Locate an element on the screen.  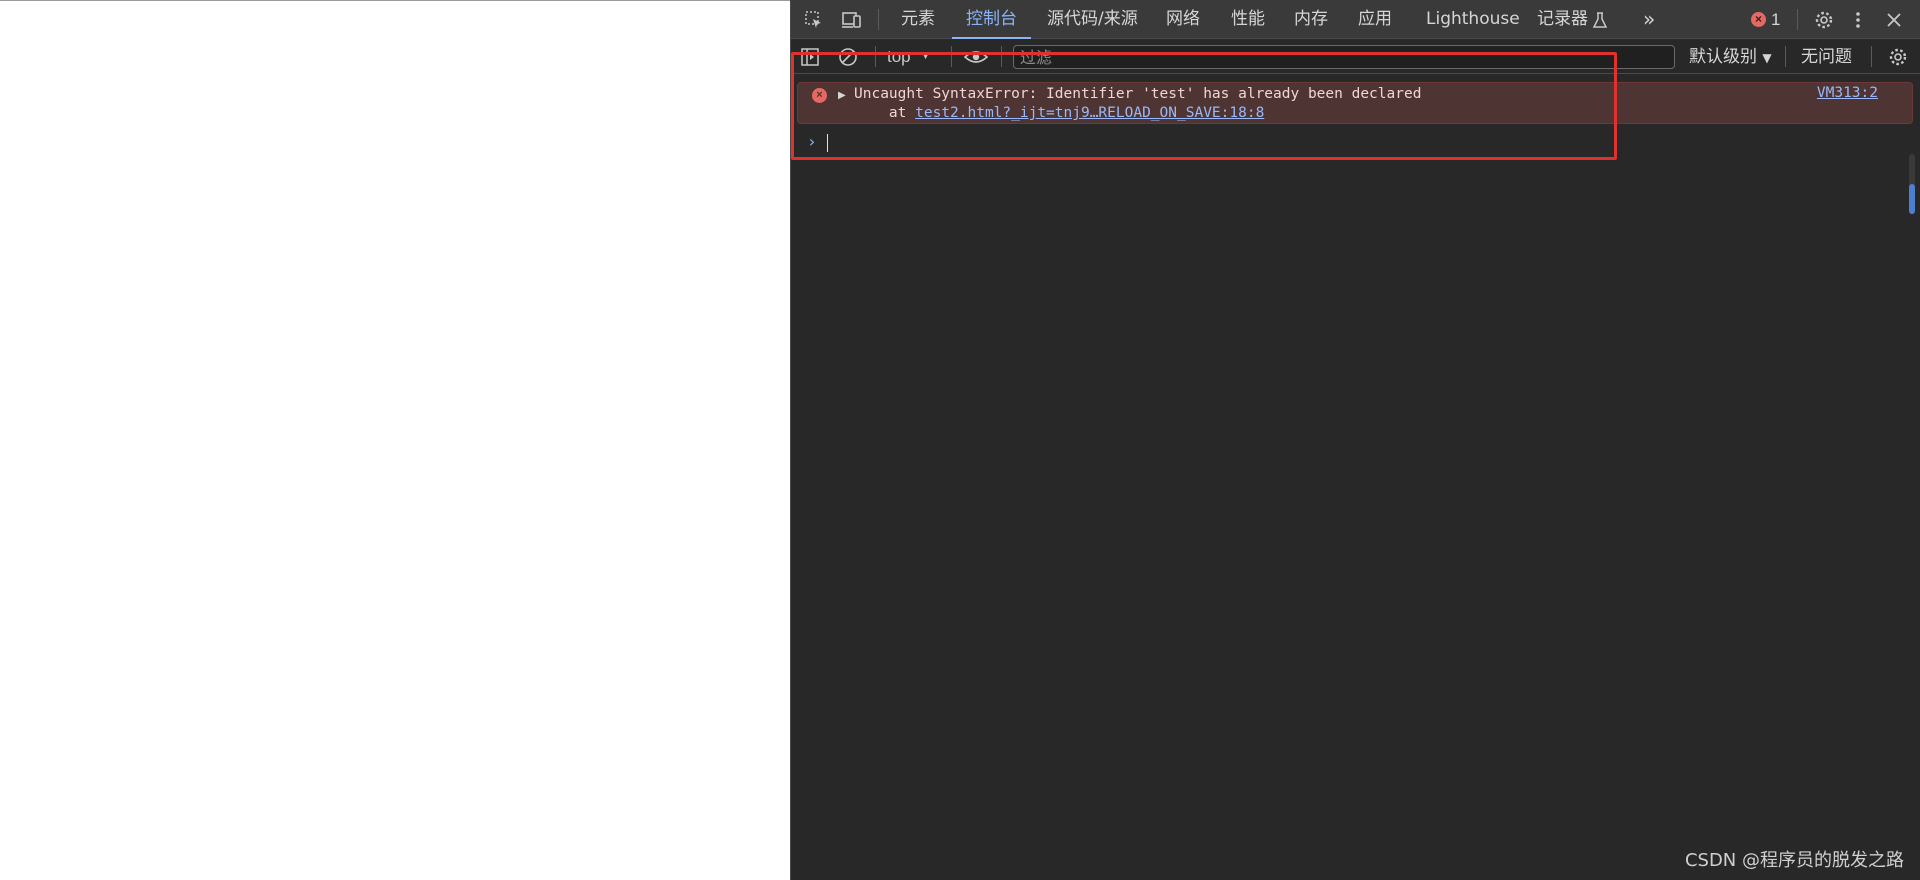
device-toolbar-icon is located at coordinates (852, 20).